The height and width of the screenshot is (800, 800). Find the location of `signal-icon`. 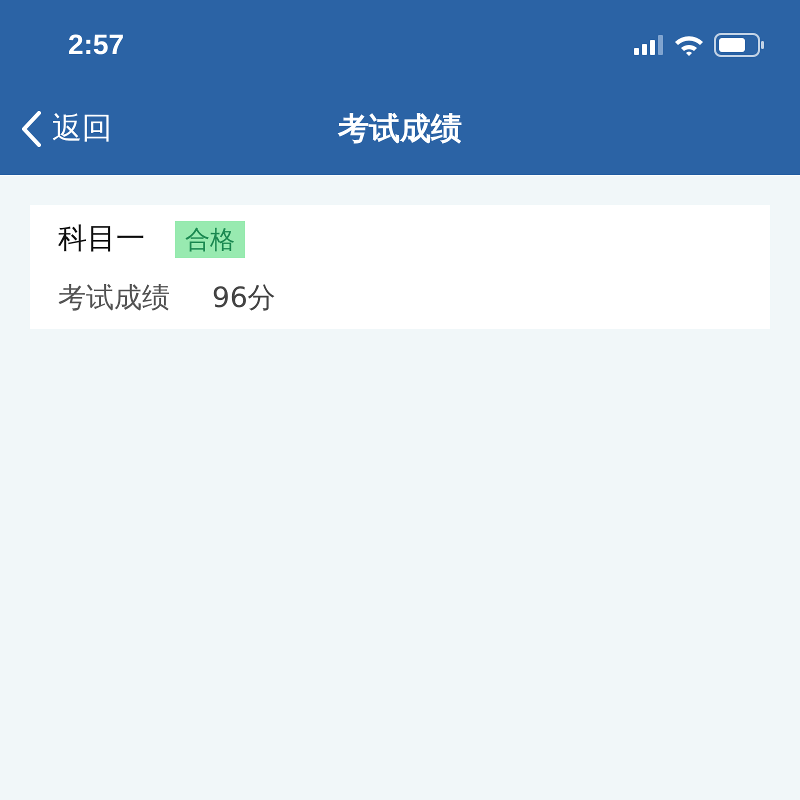

signal-icon is located at coordinates (649, 45).